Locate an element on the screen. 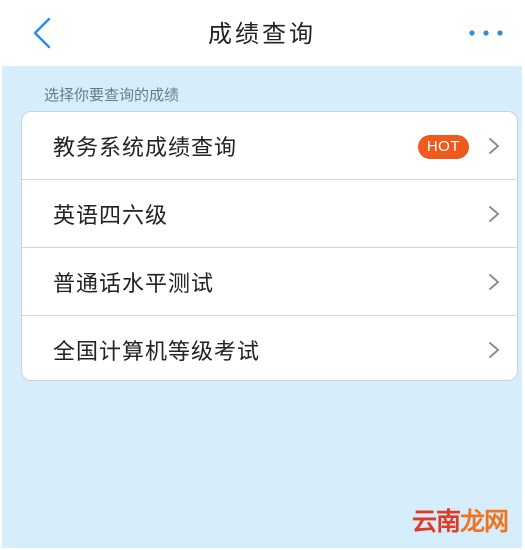  more-horizontal-icon is located at coordinates (486, 33).